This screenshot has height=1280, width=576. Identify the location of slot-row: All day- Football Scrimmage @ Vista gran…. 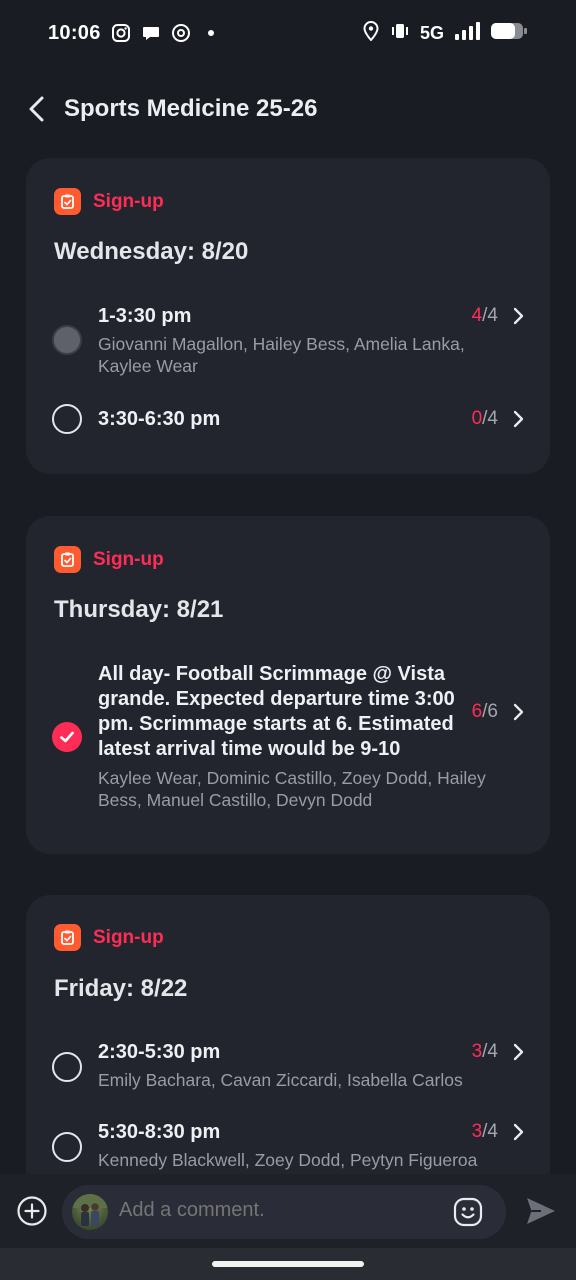
(288, 736).